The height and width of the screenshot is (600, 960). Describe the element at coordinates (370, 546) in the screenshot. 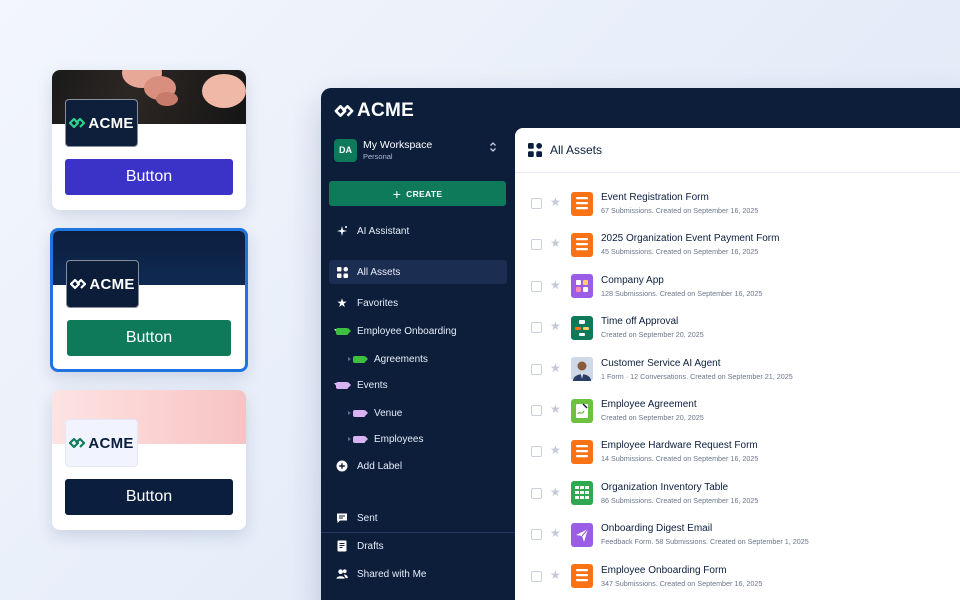

I see `sidebar-item-label: Drafts` at that location.